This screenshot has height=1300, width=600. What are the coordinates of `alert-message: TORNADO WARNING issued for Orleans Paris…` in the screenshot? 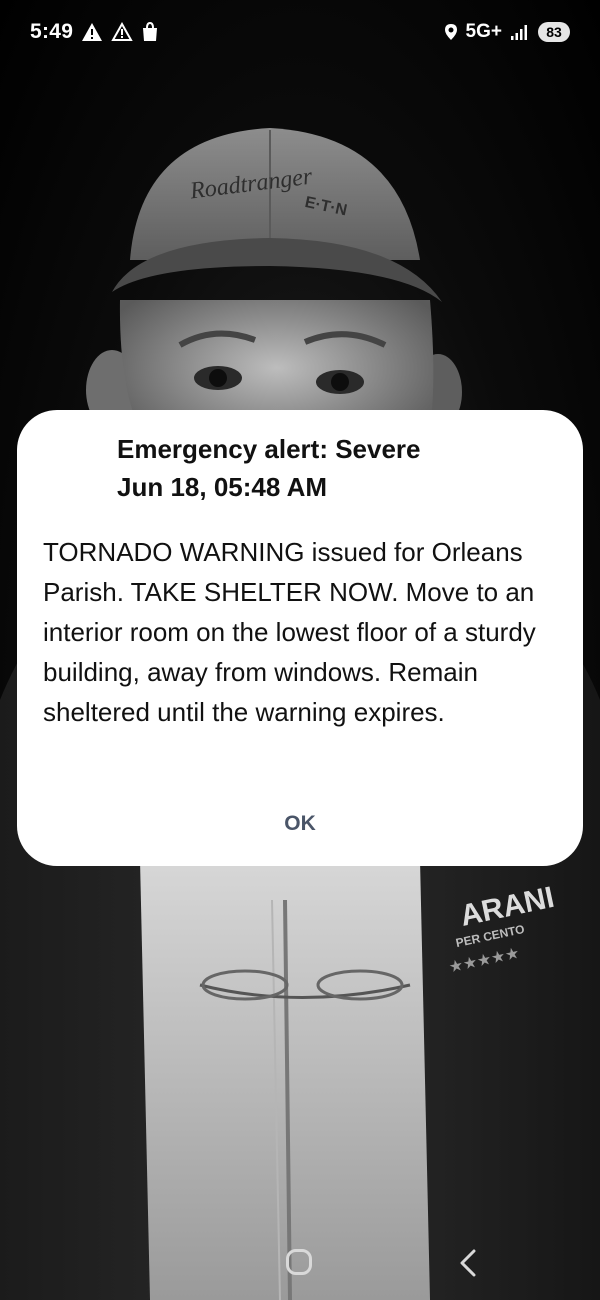 It's located at (289, 632).